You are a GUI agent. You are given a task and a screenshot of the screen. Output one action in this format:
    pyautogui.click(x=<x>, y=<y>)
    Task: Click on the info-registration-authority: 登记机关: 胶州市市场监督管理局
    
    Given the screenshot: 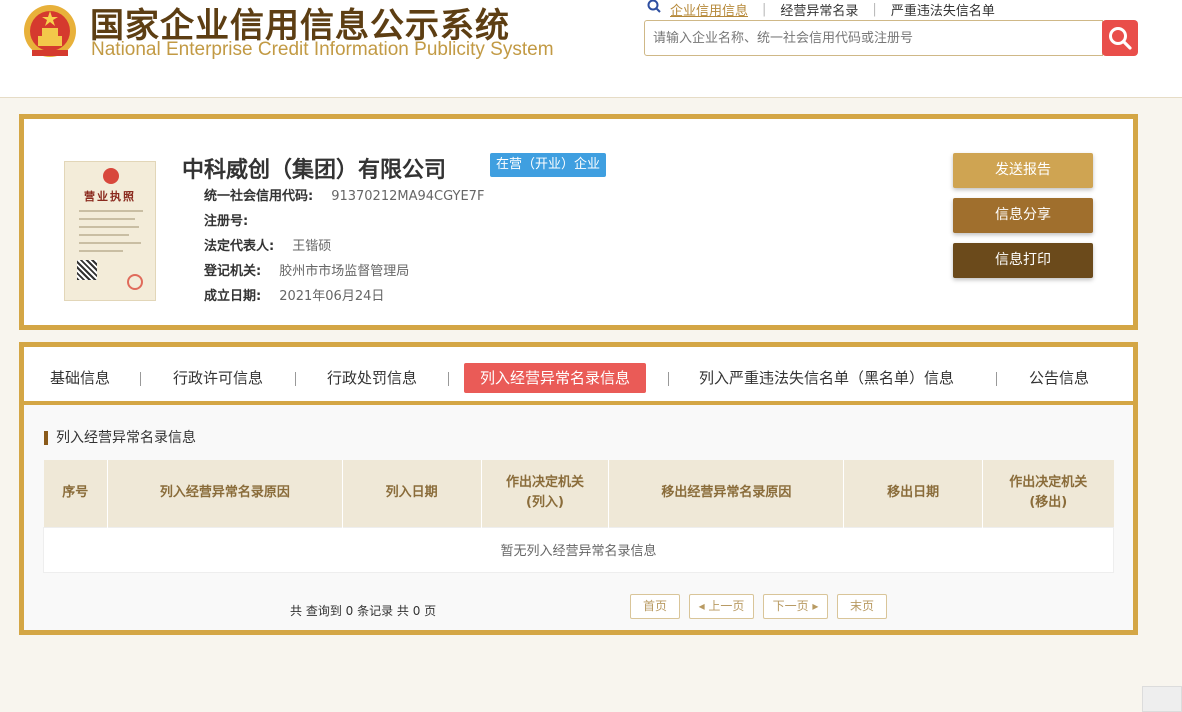 What is the action you would take?
    pyautogui.click(x=306, y=269)
    